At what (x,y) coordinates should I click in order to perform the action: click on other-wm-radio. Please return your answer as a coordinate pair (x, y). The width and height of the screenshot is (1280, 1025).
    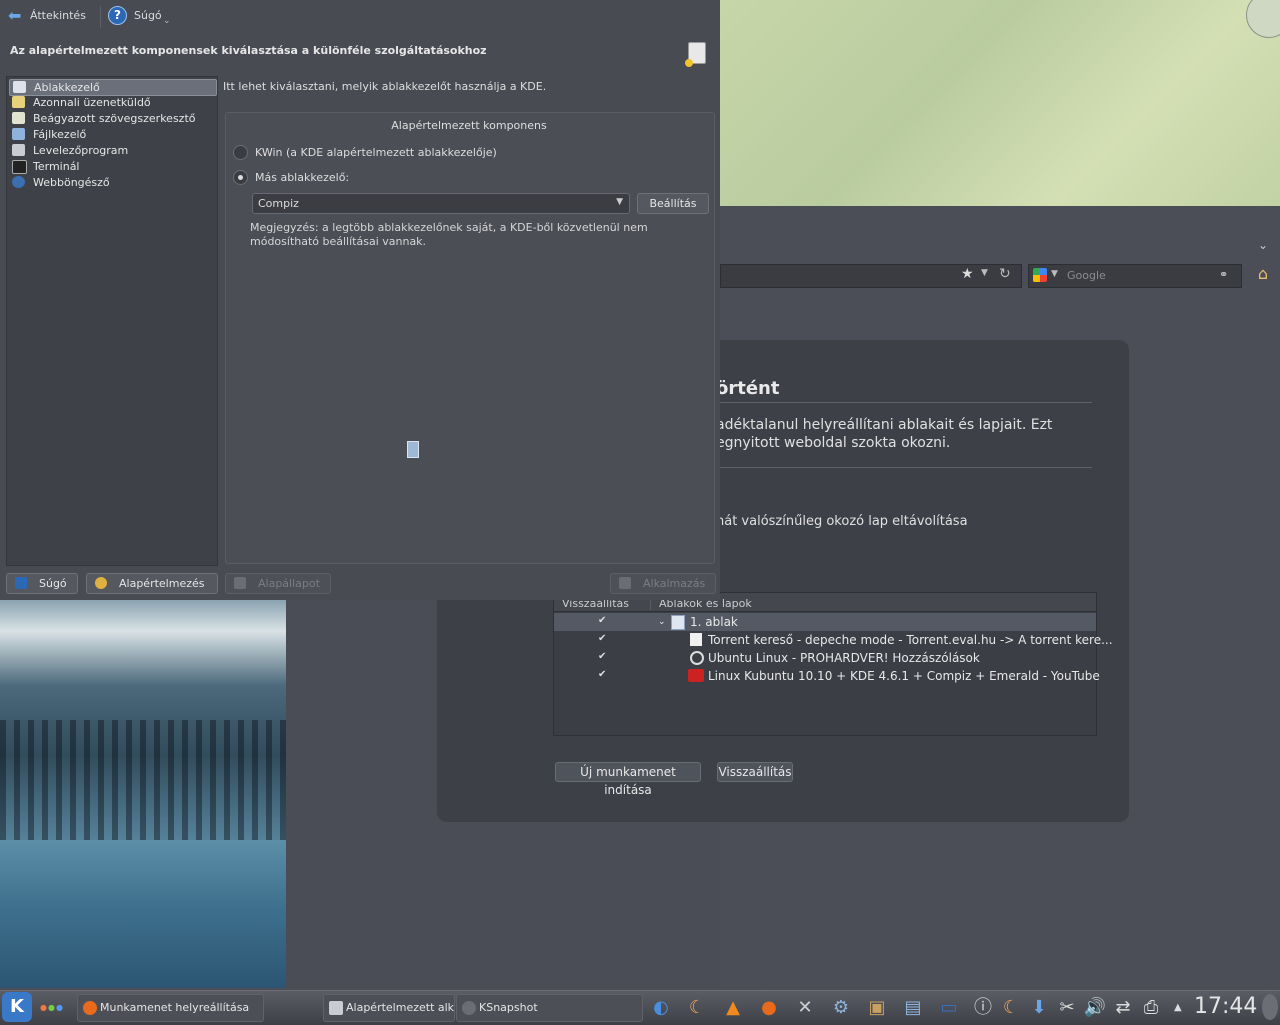
    Looking at the image, I should click on (240, 177).